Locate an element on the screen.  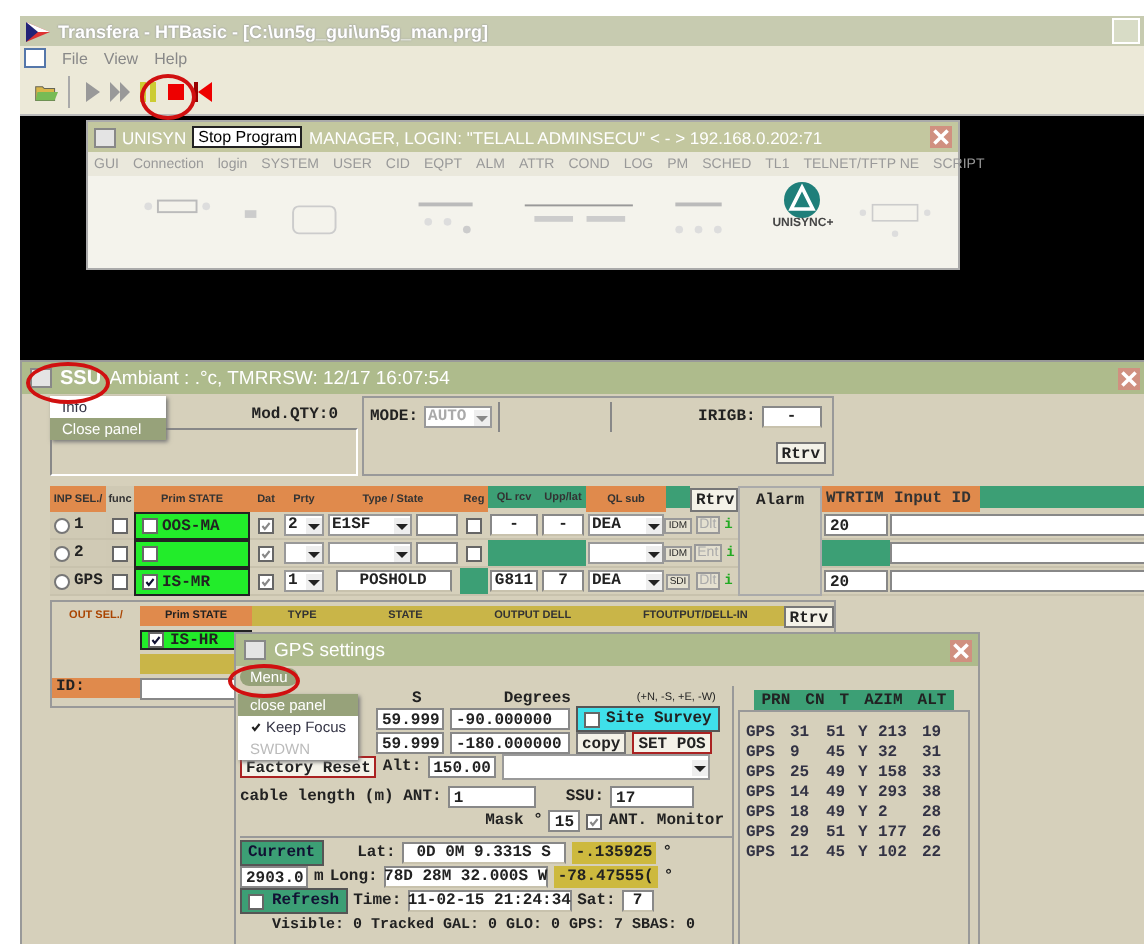
mode-label: MODE: is located at coordinates (394, 417).